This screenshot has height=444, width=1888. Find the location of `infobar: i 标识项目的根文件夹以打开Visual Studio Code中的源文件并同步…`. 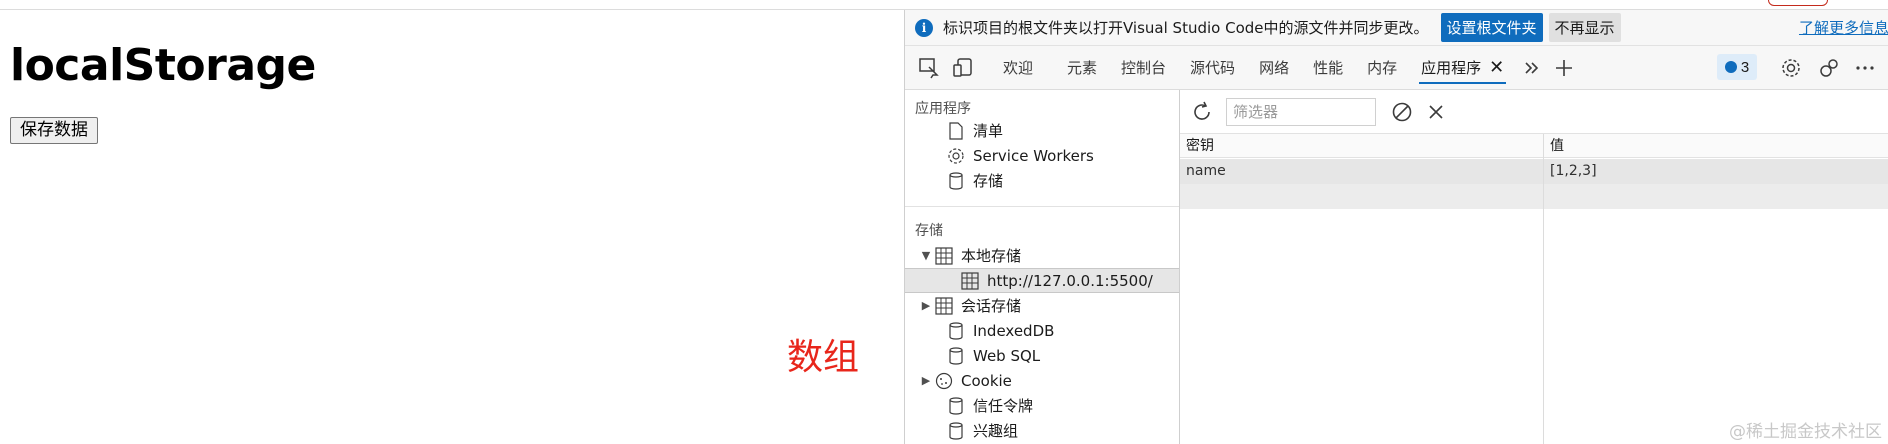

infobar: i 标识项目的根文件夹以打开Visual Studio Code中的源文件并同步… is located at coordinates (1396, 28).